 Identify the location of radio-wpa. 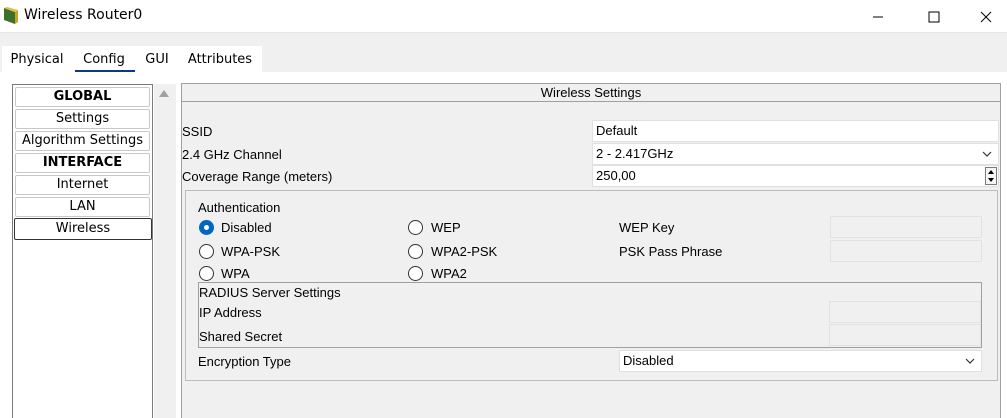
(206, 273).